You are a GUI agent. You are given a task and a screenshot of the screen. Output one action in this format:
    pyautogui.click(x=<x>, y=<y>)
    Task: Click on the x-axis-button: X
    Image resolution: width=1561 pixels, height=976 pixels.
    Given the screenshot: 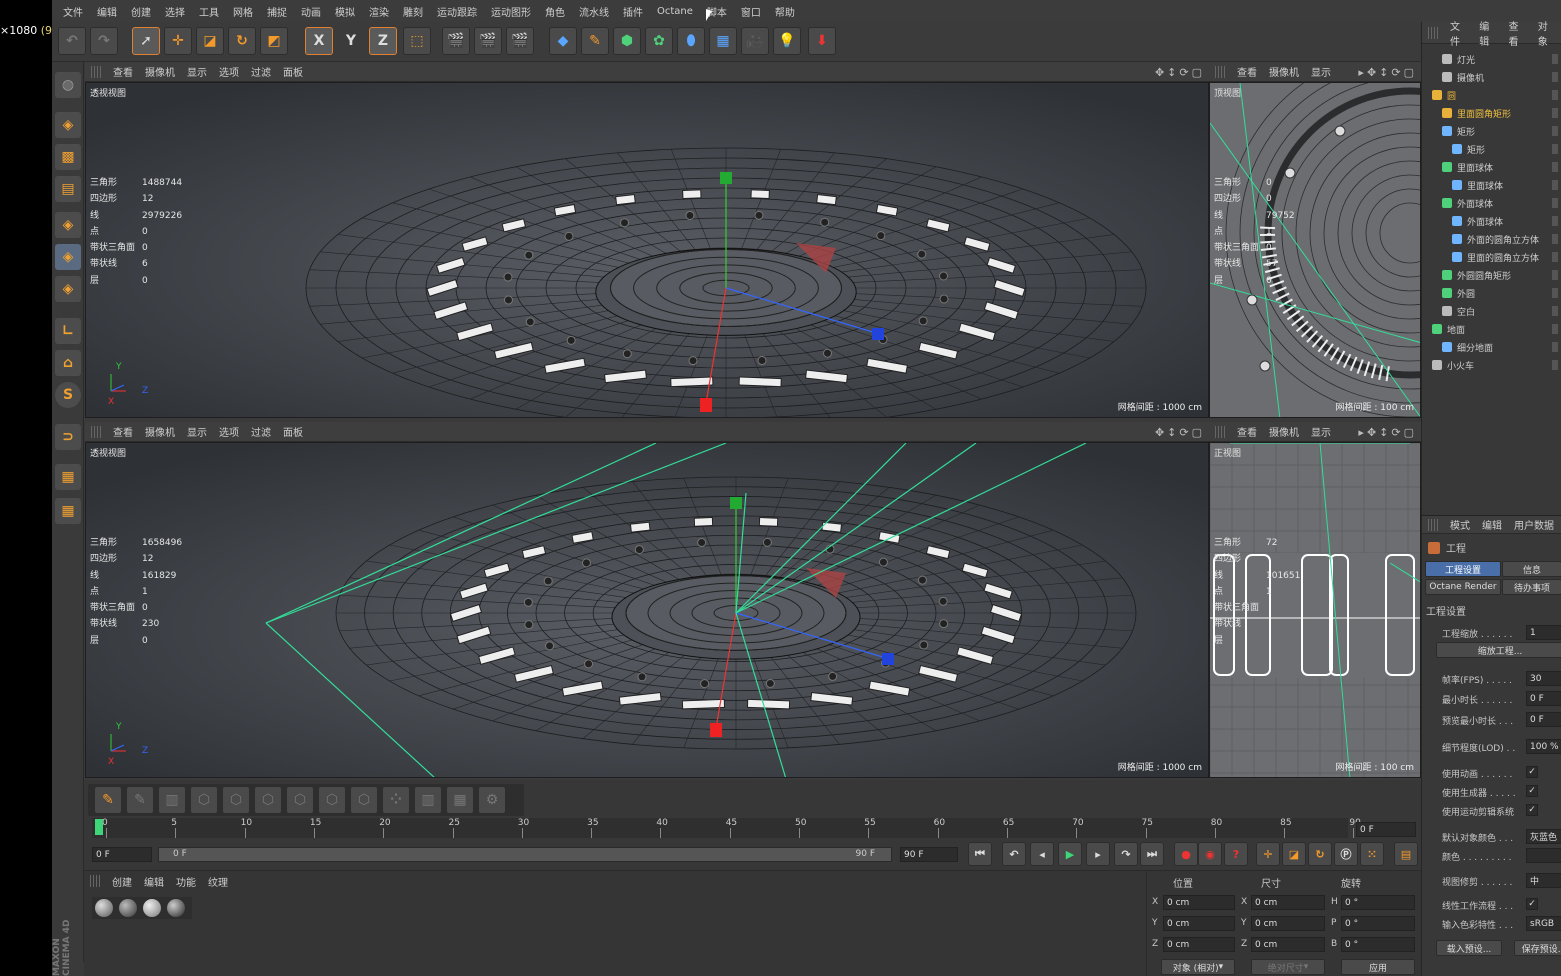 What is the action you would take?
    pyautogui.click(x=319, y=41)
    